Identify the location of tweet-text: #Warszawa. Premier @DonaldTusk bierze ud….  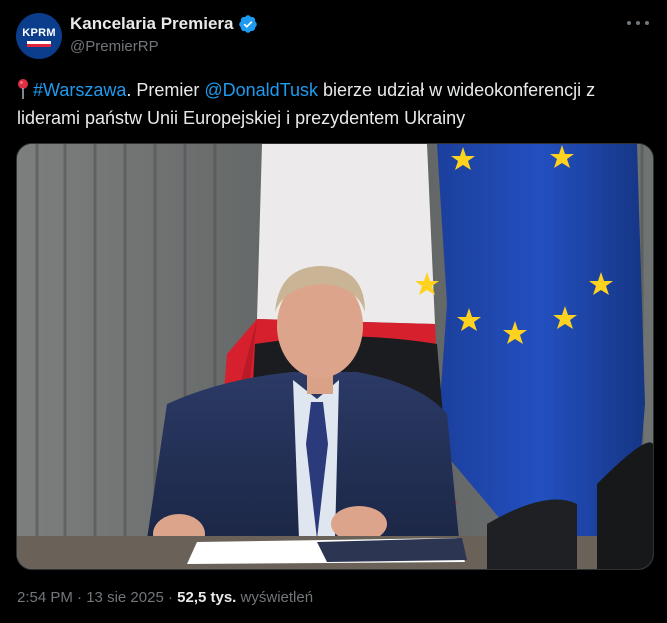
(337, 104).